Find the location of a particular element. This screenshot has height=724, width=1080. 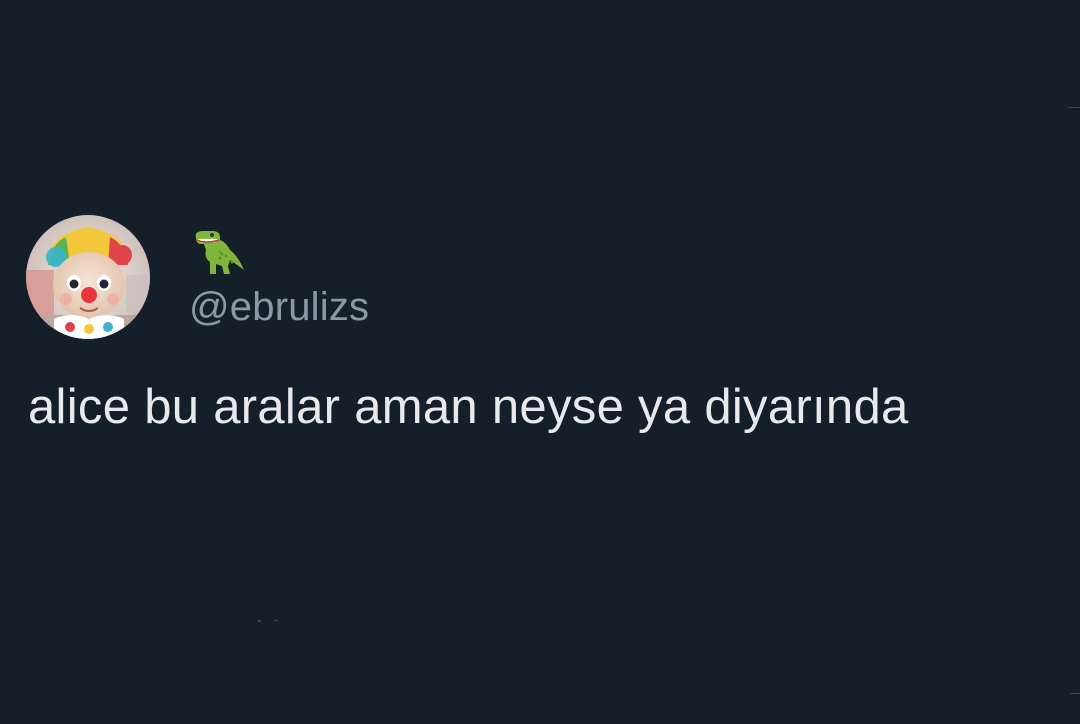

display-name is located at coordinates (218, 252).